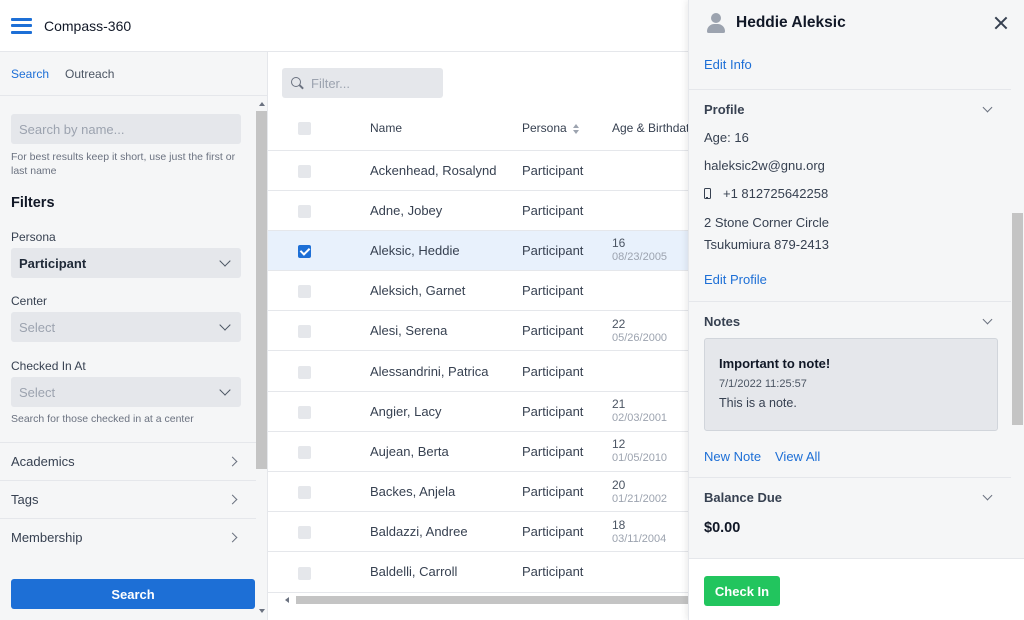  What do you see at coordinates (262, 611) in the screenshot?
I see `scroll-down-arrow-icon` at bounding box center [262, 611].